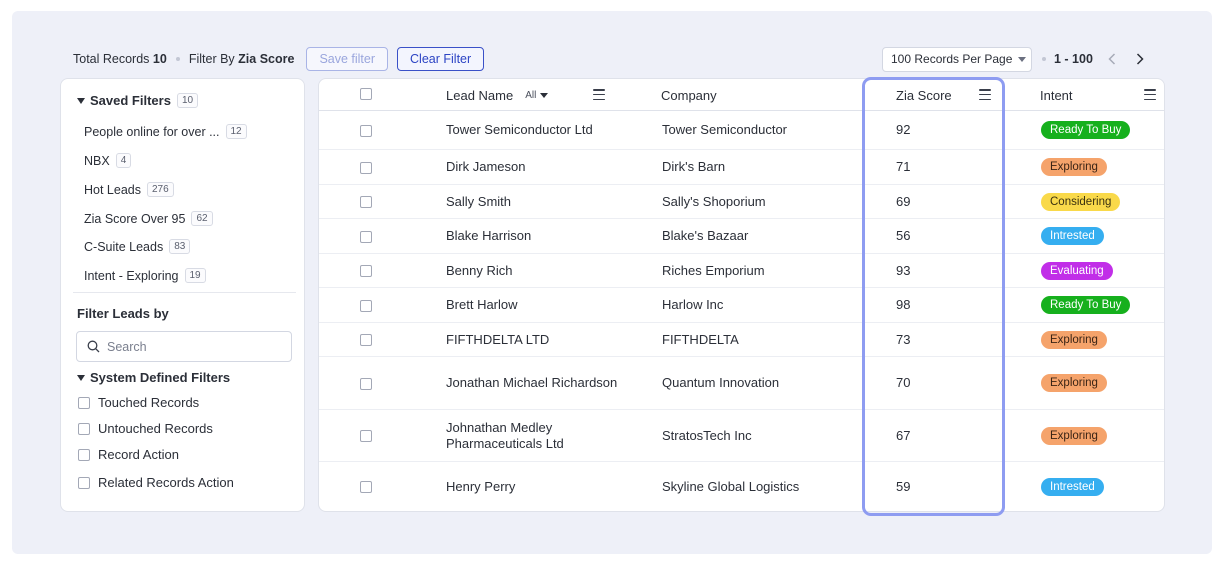  I want to click on zia-score-cell: 98, so click(903, 304).